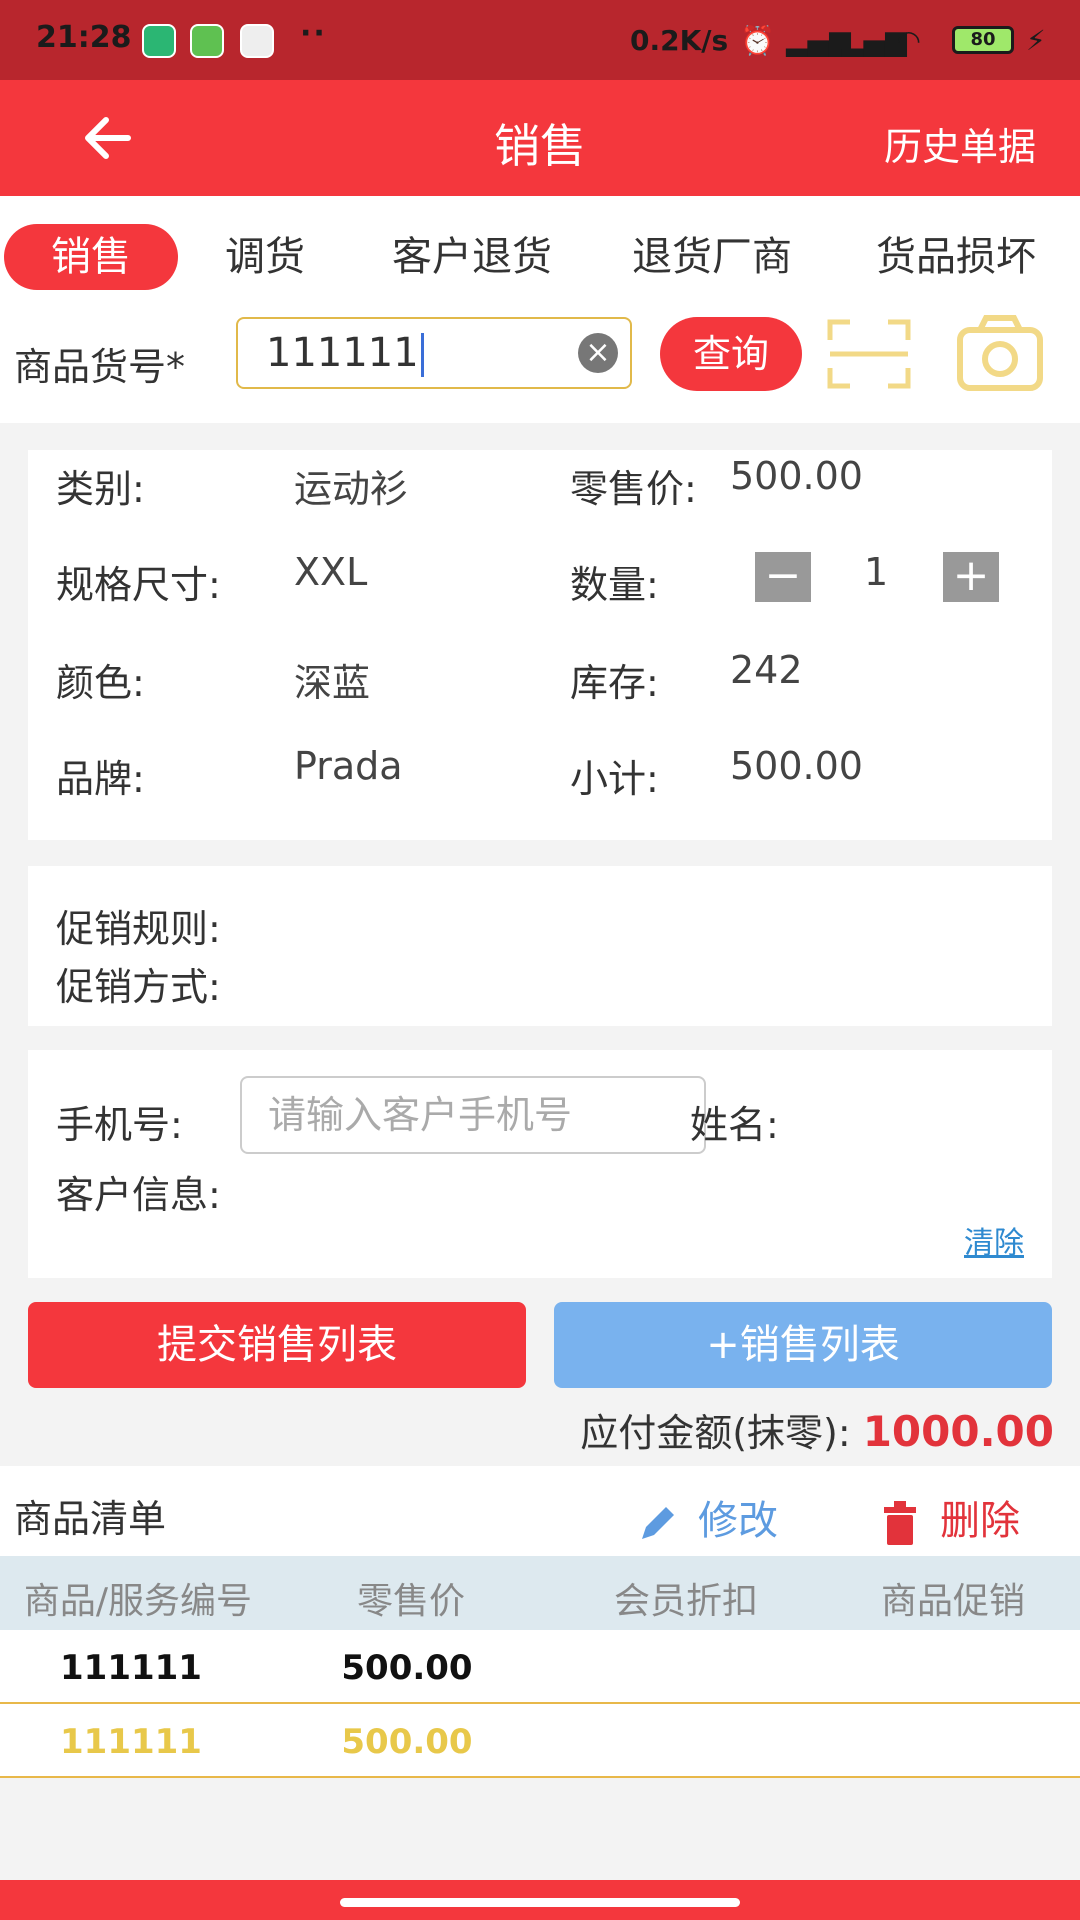 The width and height of the screenshot is (1080, 1920). I want to click on tab-return-vendor: 退货厂商, so click(712, 257).